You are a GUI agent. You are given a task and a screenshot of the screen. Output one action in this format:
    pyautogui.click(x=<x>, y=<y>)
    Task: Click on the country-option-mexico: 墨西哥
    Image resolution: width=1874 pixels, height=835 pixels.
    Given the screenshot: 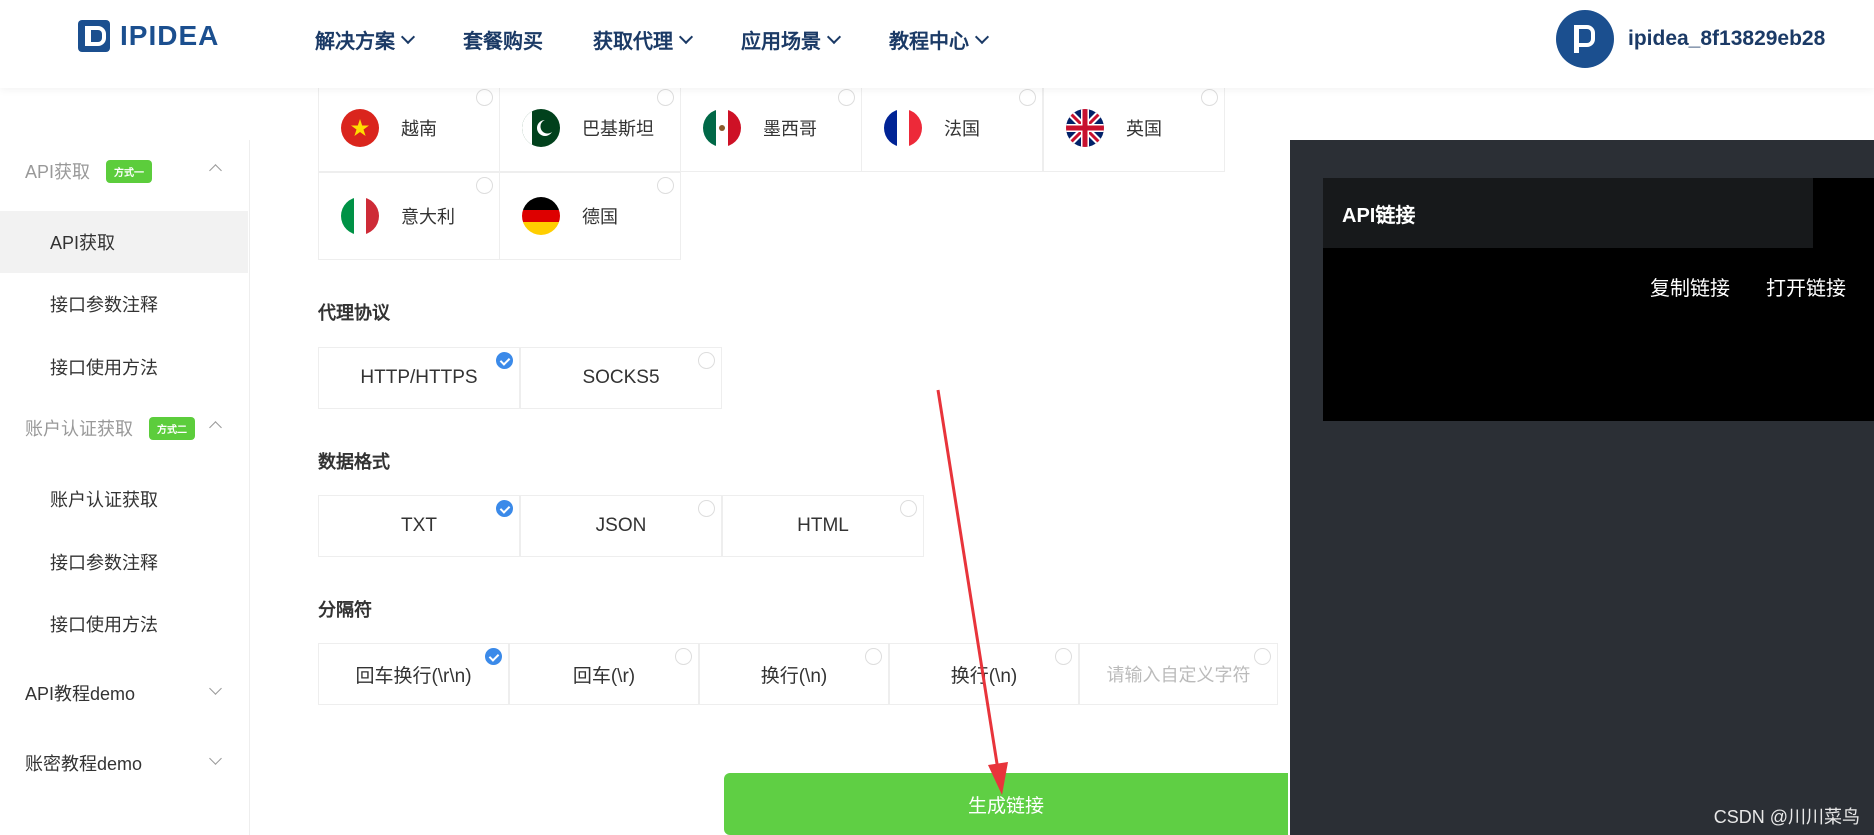 What is the action you would take?
    pyautogui.click(x=771, y=128)
    